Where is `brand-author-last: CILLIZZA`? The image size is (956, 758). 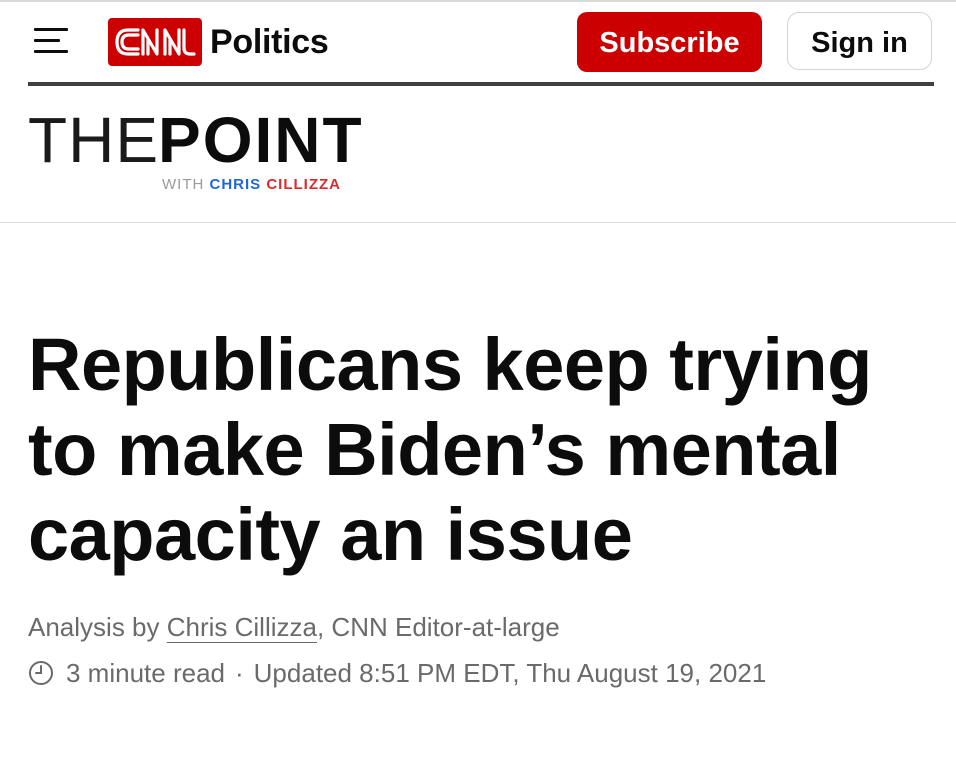 brand-author-last: CILLIZZA is located at coordinates (303, 184).